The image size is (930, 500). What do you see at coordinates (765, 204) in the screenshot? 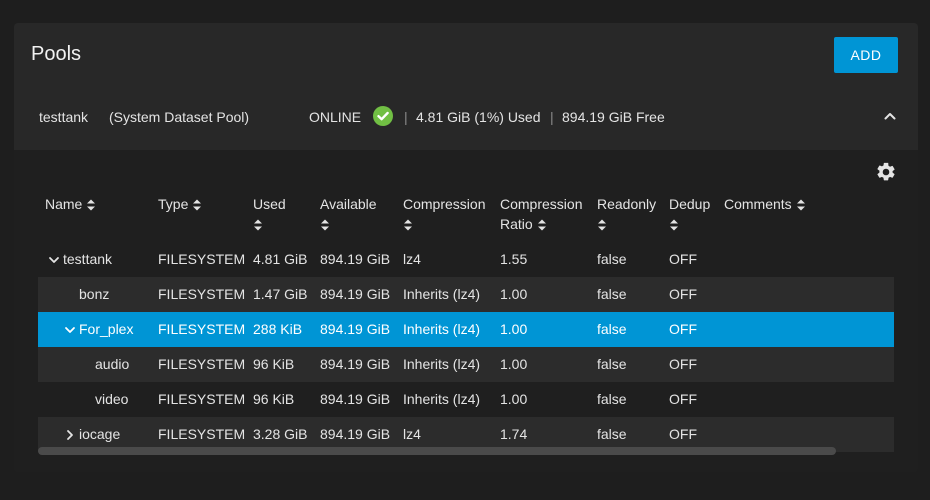
I see `column-header-comments: Comments` at bounding box center [765, 204].